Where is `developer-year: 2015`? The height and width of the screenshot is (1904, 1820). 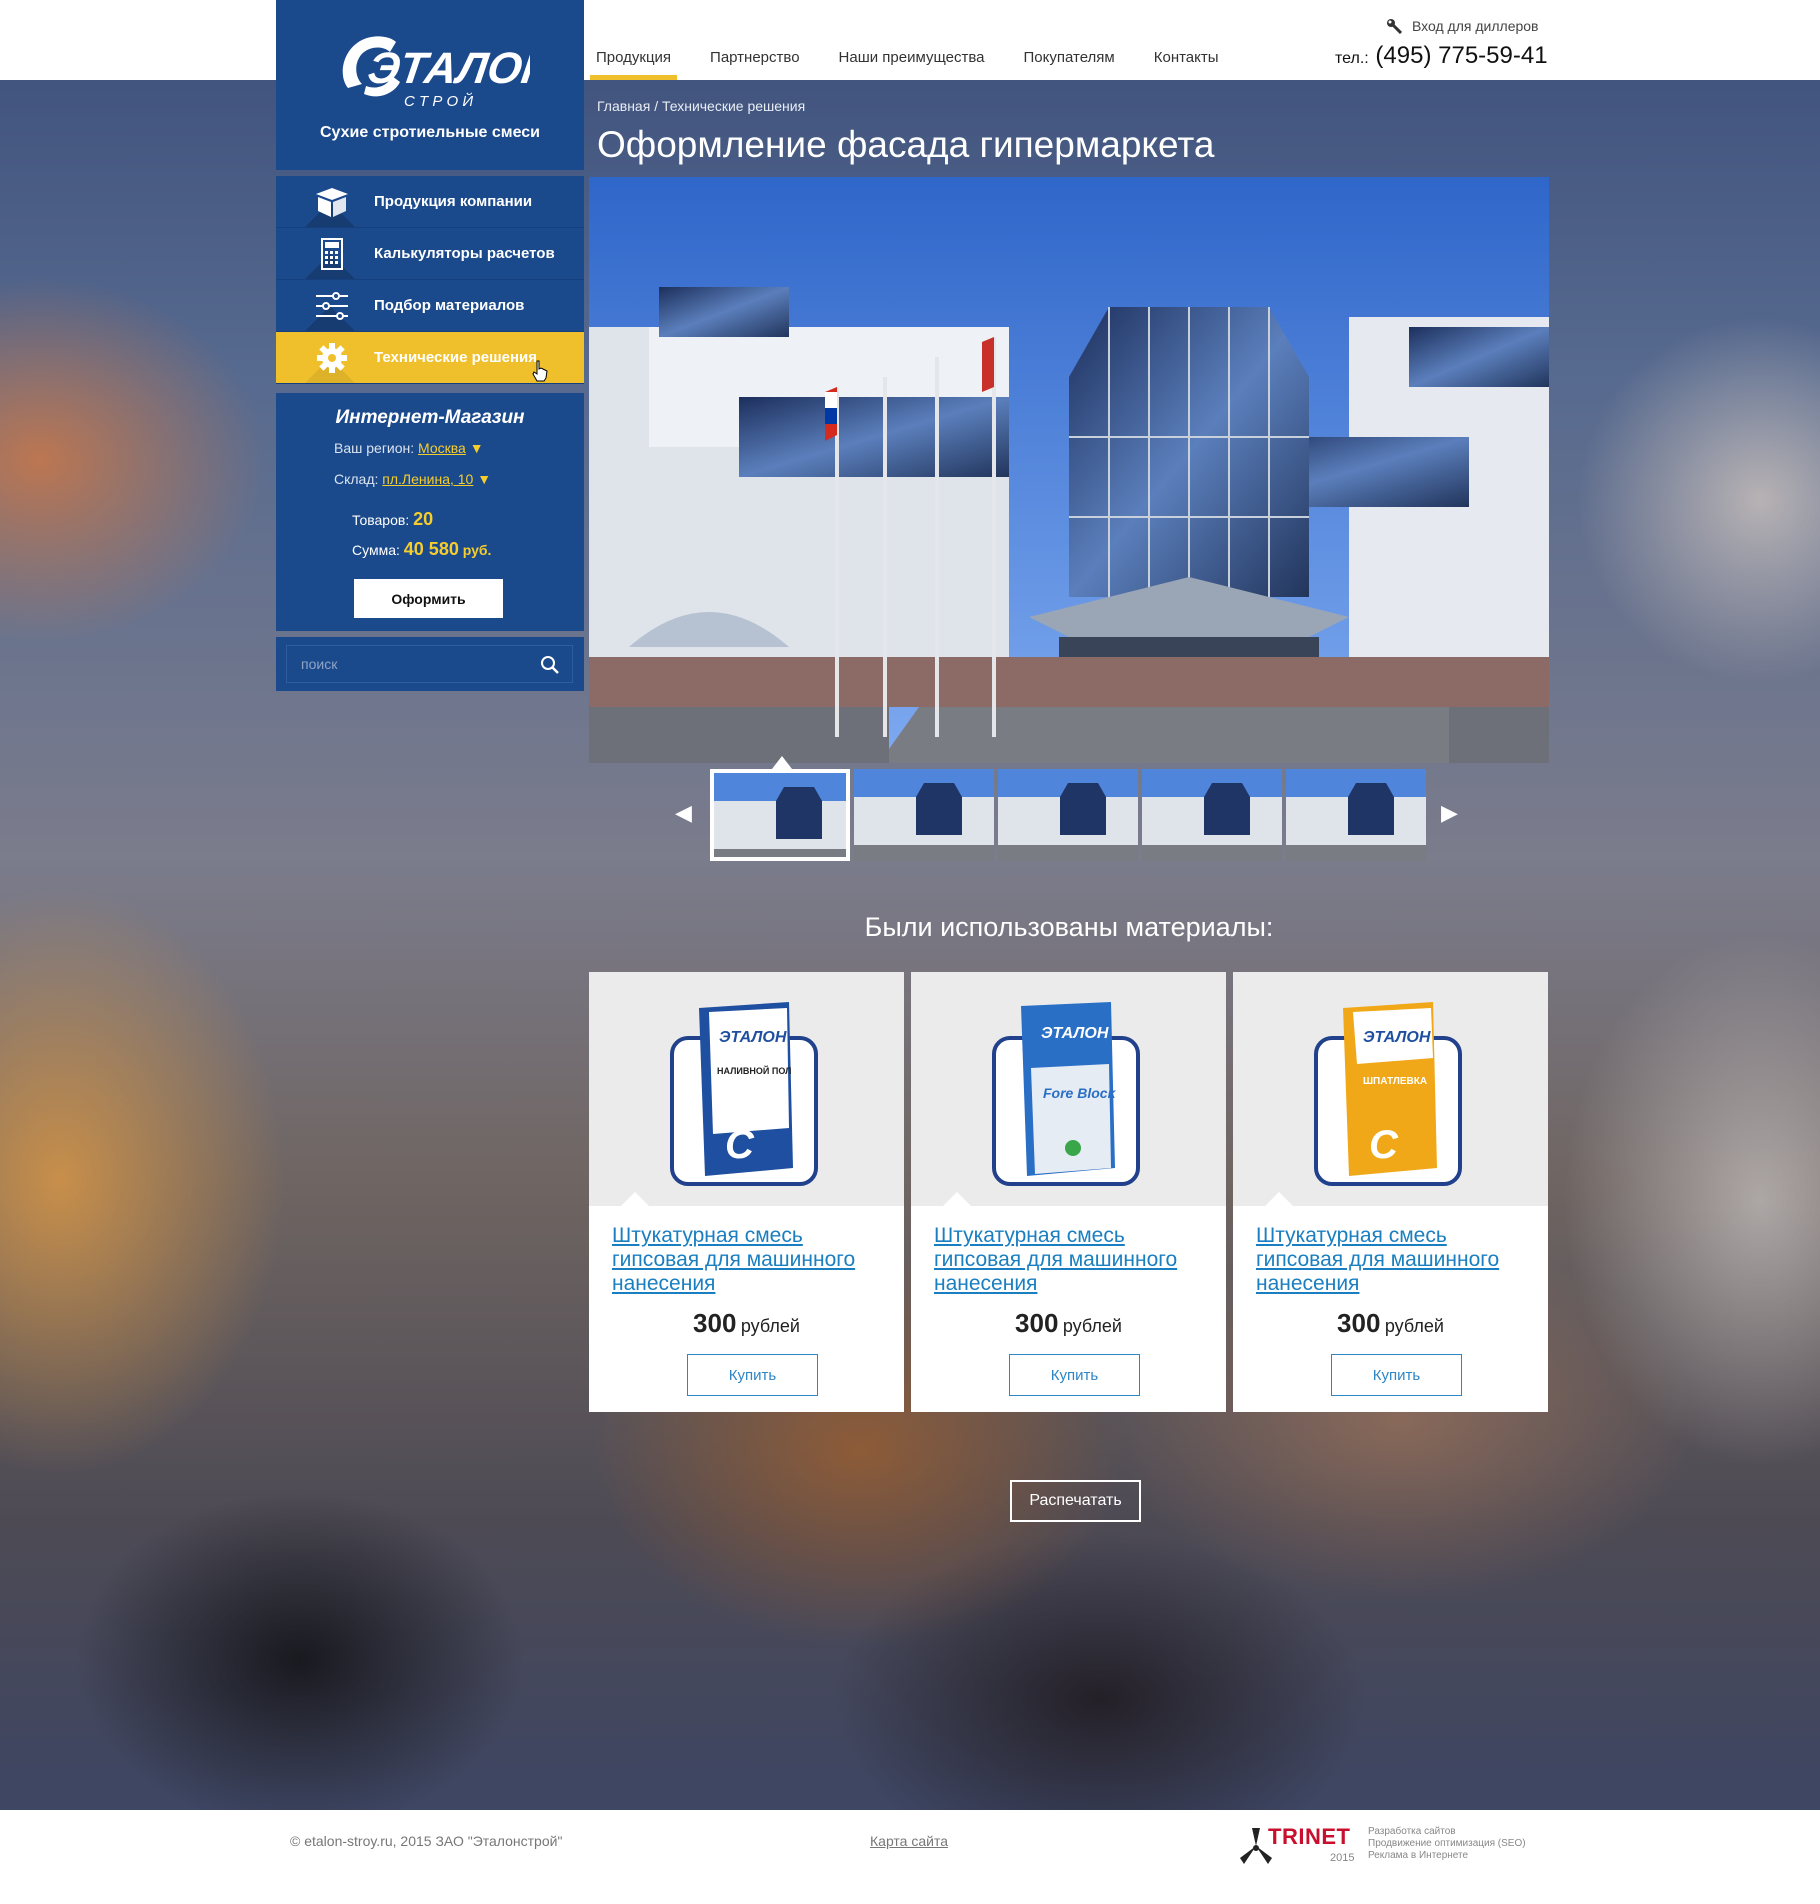
developer-year: 2015 is located at coordinates (1342, 1858).